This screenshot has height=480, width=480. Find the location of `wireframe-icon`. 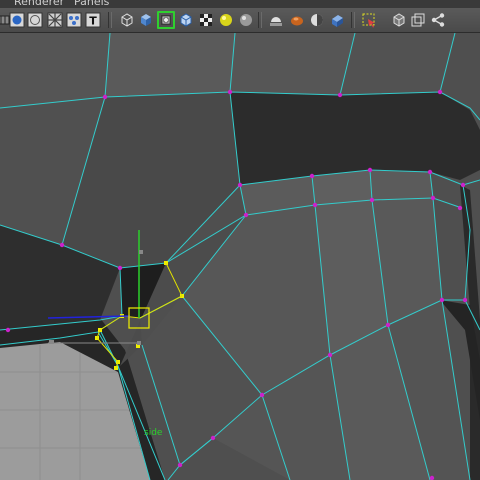

wireframe-icon is located at coordinates (35, 20).